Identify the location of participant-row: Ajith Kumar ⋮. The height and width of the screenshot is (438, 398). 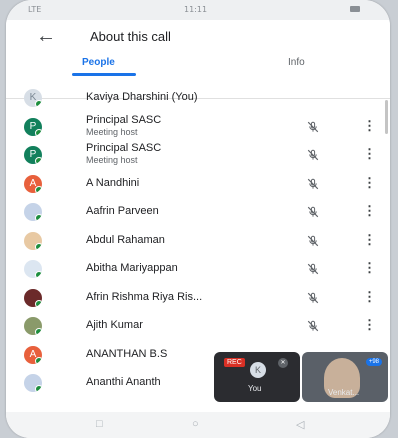
(198, 326).